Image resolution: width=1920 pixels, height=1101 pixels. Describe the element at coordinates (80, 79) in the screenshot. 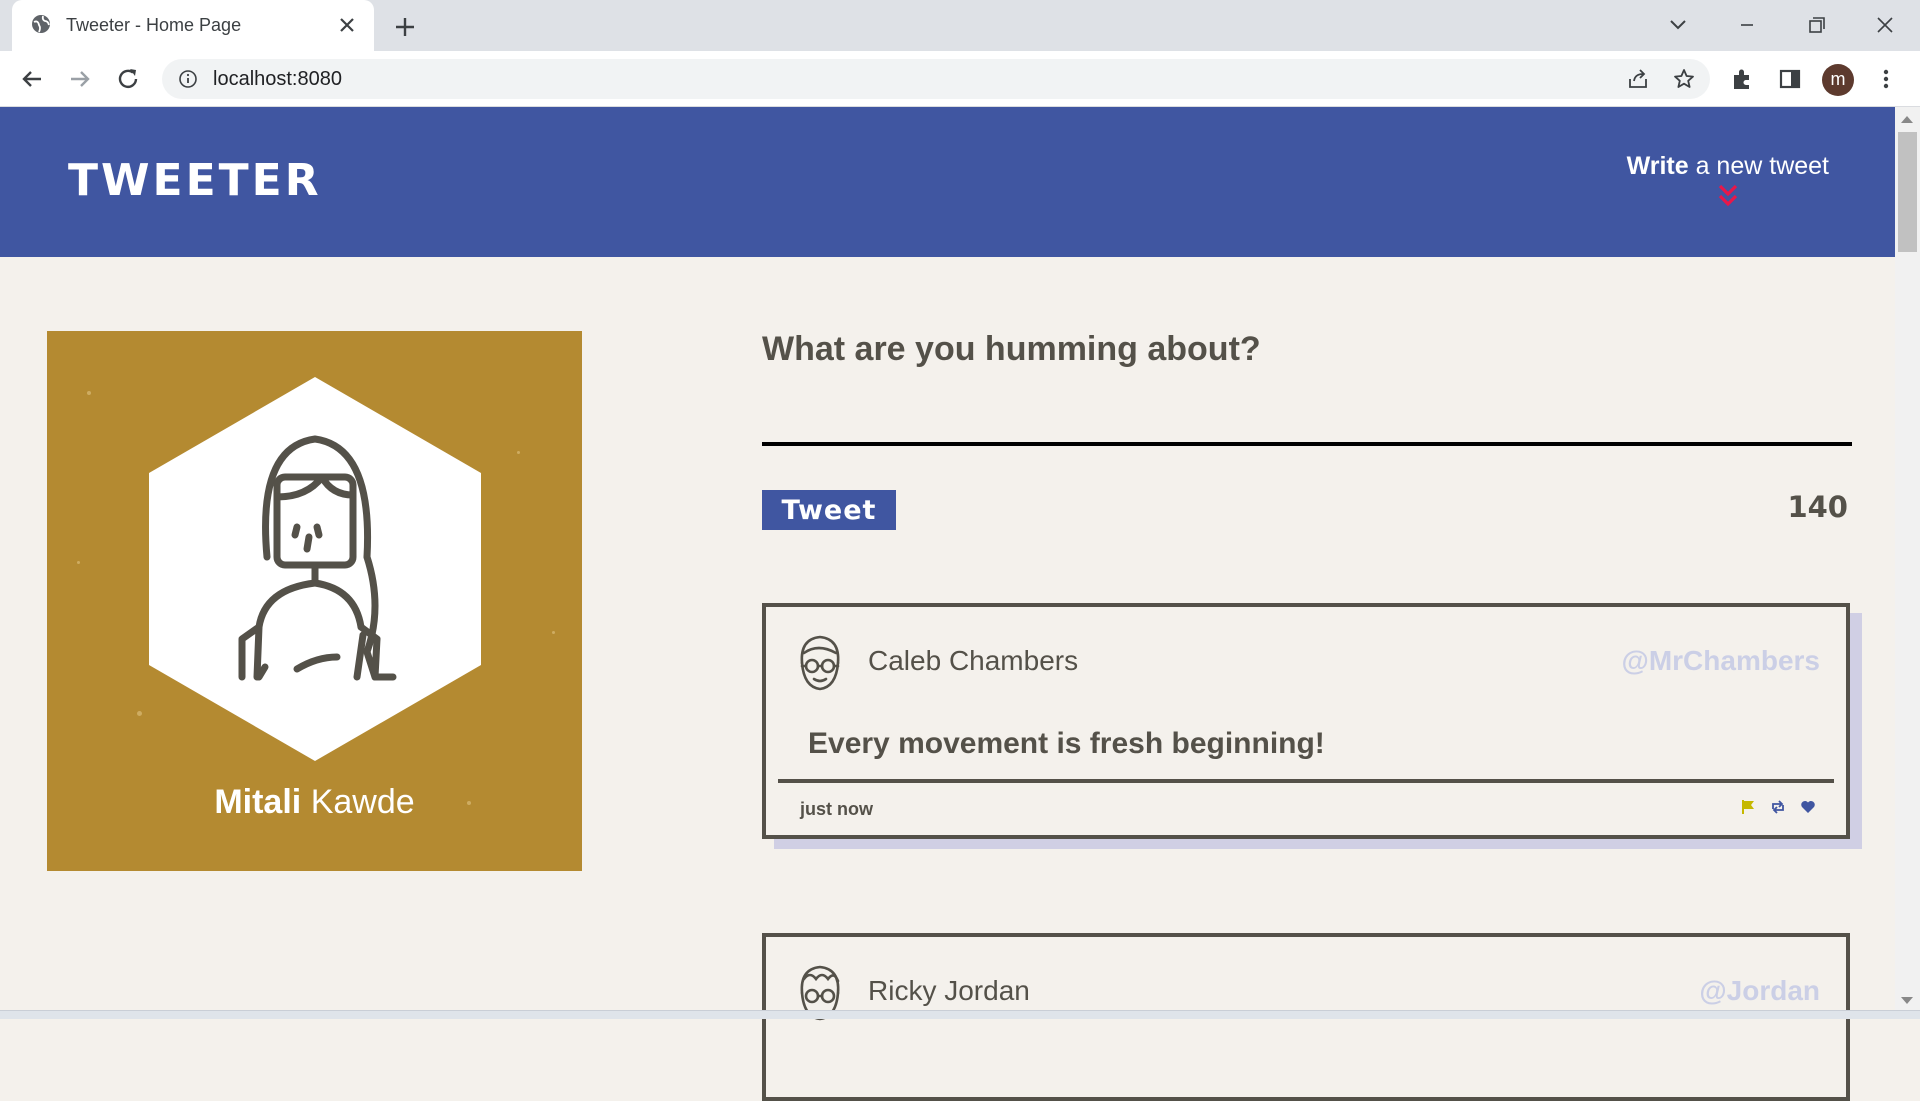

I see `forward-icon` at that location.